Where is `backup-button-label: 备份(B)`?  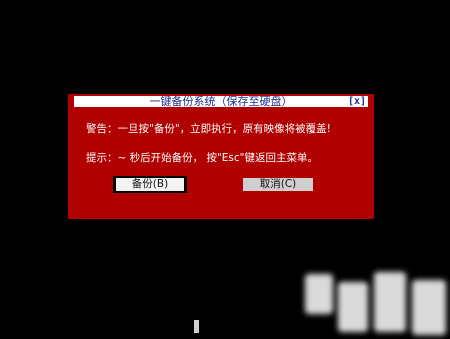
backup-button-label: 备份(B) is located at coordinates (150, 184).